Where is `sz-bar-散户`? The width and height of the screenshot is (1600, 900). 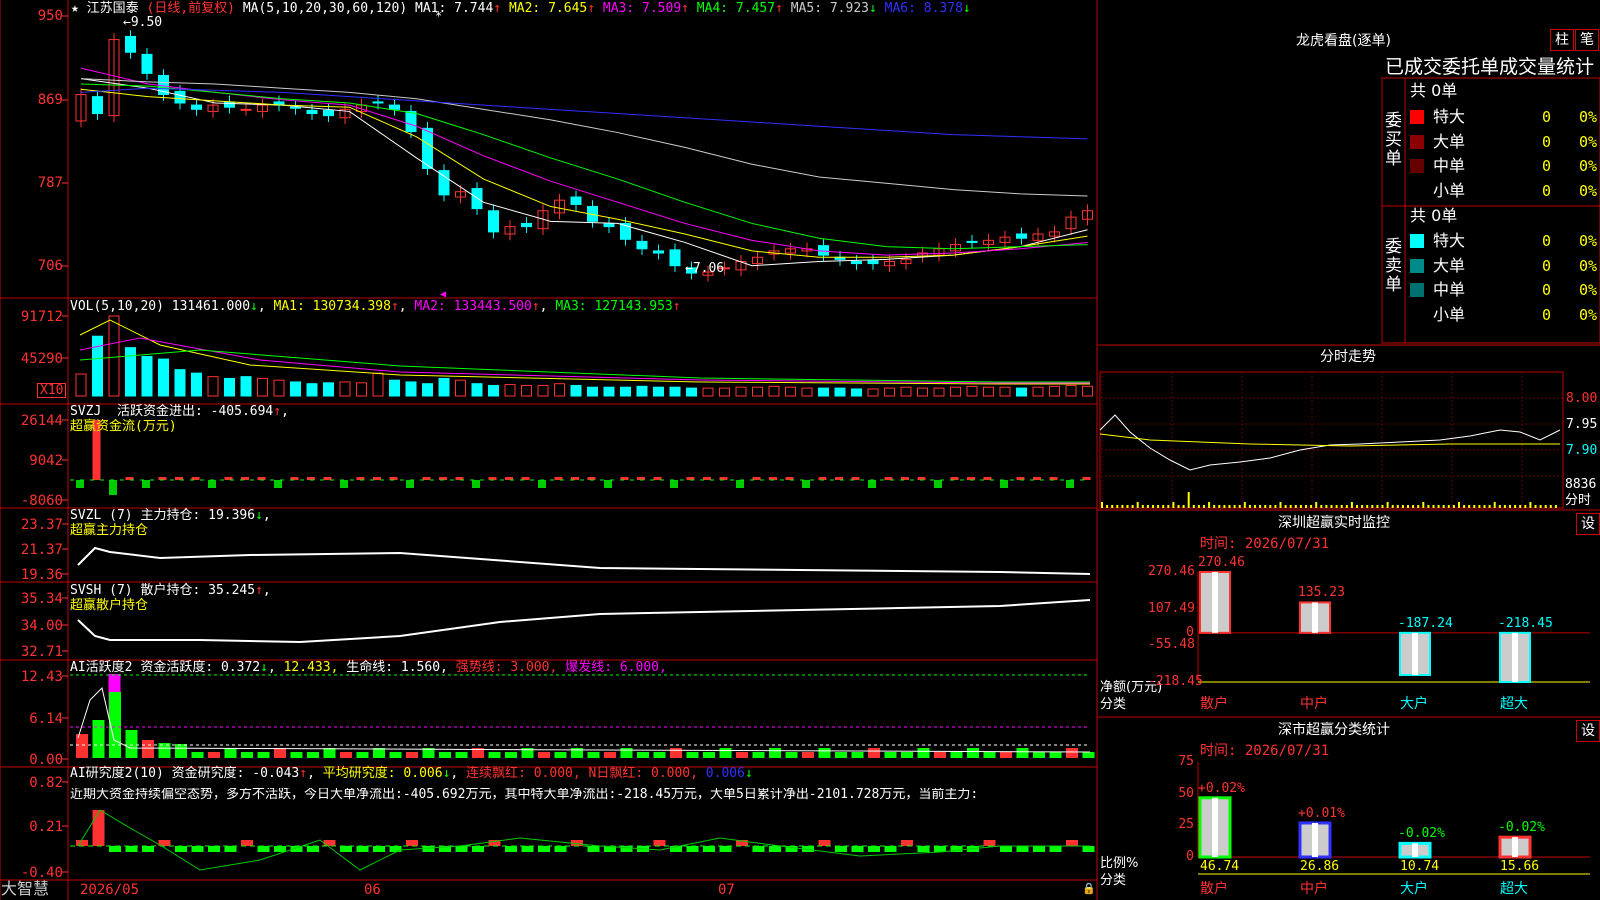
sz-bar-散户 is located at coordinates (1215, 602).